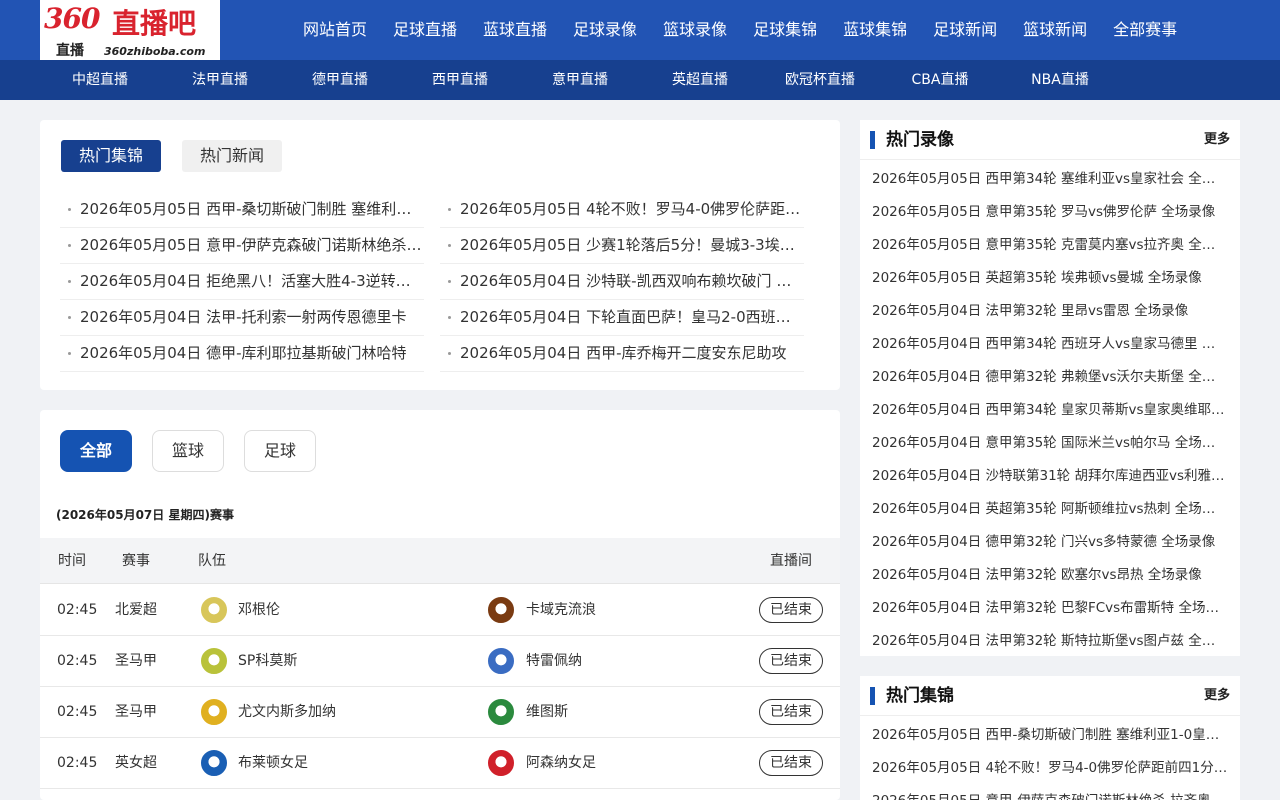 Image resolution: width=1280 pixels, height=800 pixels. I want to click on tab-hot-news: 热门新闻, so click(232, 156).